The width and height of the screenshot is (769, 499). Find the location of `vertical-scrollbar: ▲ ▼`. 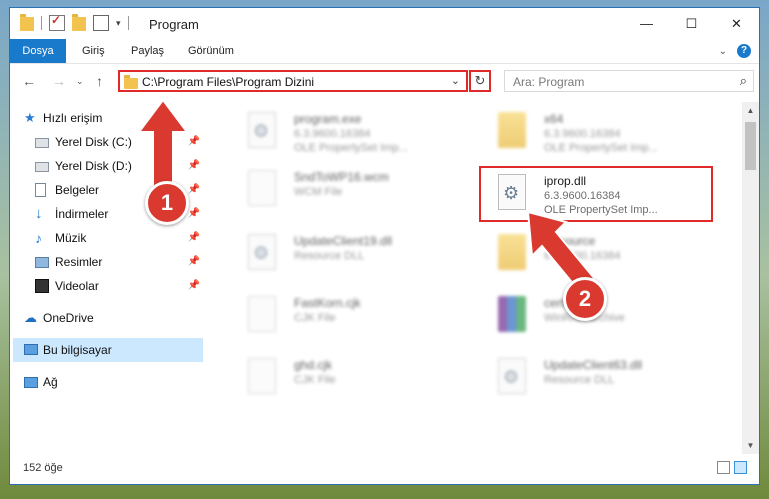

vertical-scrollbar: ▲ ▼ is located at coordinates (750, 278).